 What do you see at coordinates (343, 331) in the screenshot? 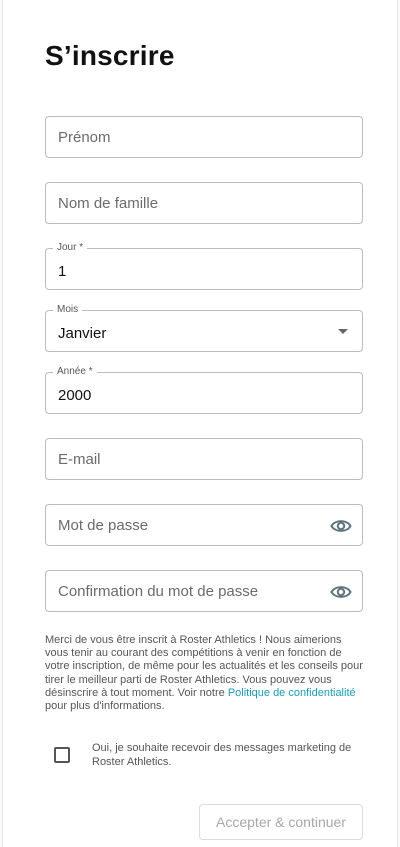
I see `chevron-down-icon` at bounding box center [343, 331].